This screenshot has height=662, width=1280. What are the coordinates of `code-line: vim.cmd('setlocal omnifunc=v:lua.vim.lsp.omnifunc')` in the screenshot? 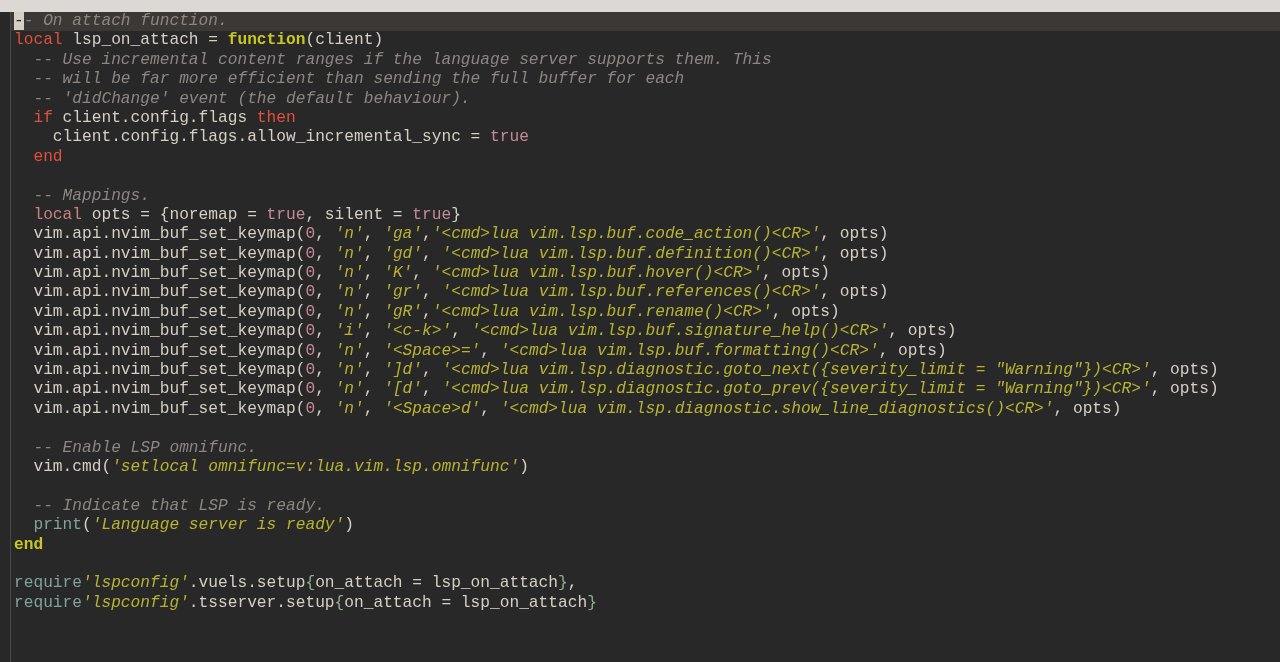 It's located at (281, 468).